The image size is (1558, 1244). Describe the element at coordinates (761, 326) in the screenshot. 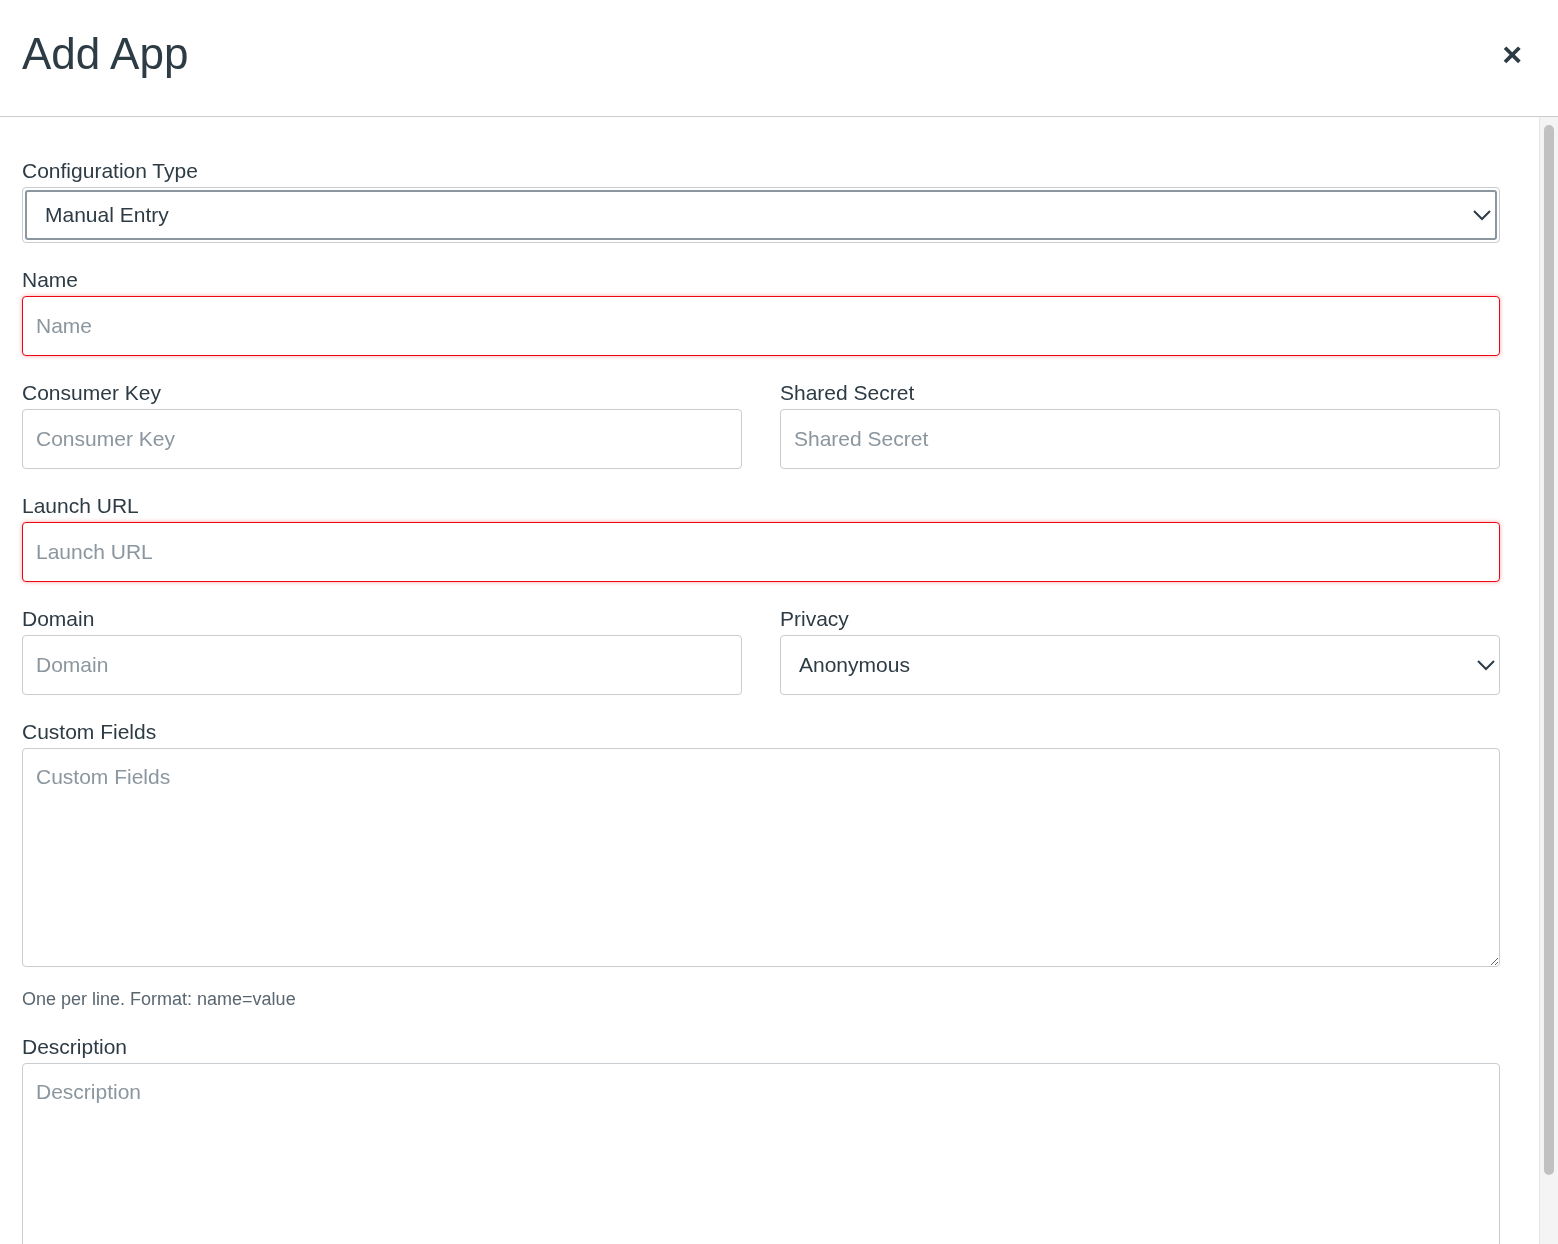

I see `text-input-field: Name` at that location.